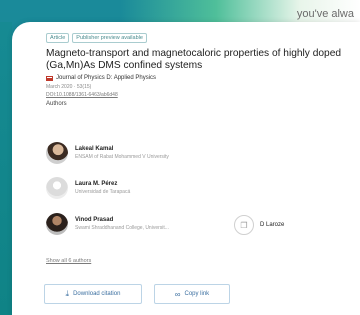  I want to click on download-icon: ⤓, so click(67, 293).